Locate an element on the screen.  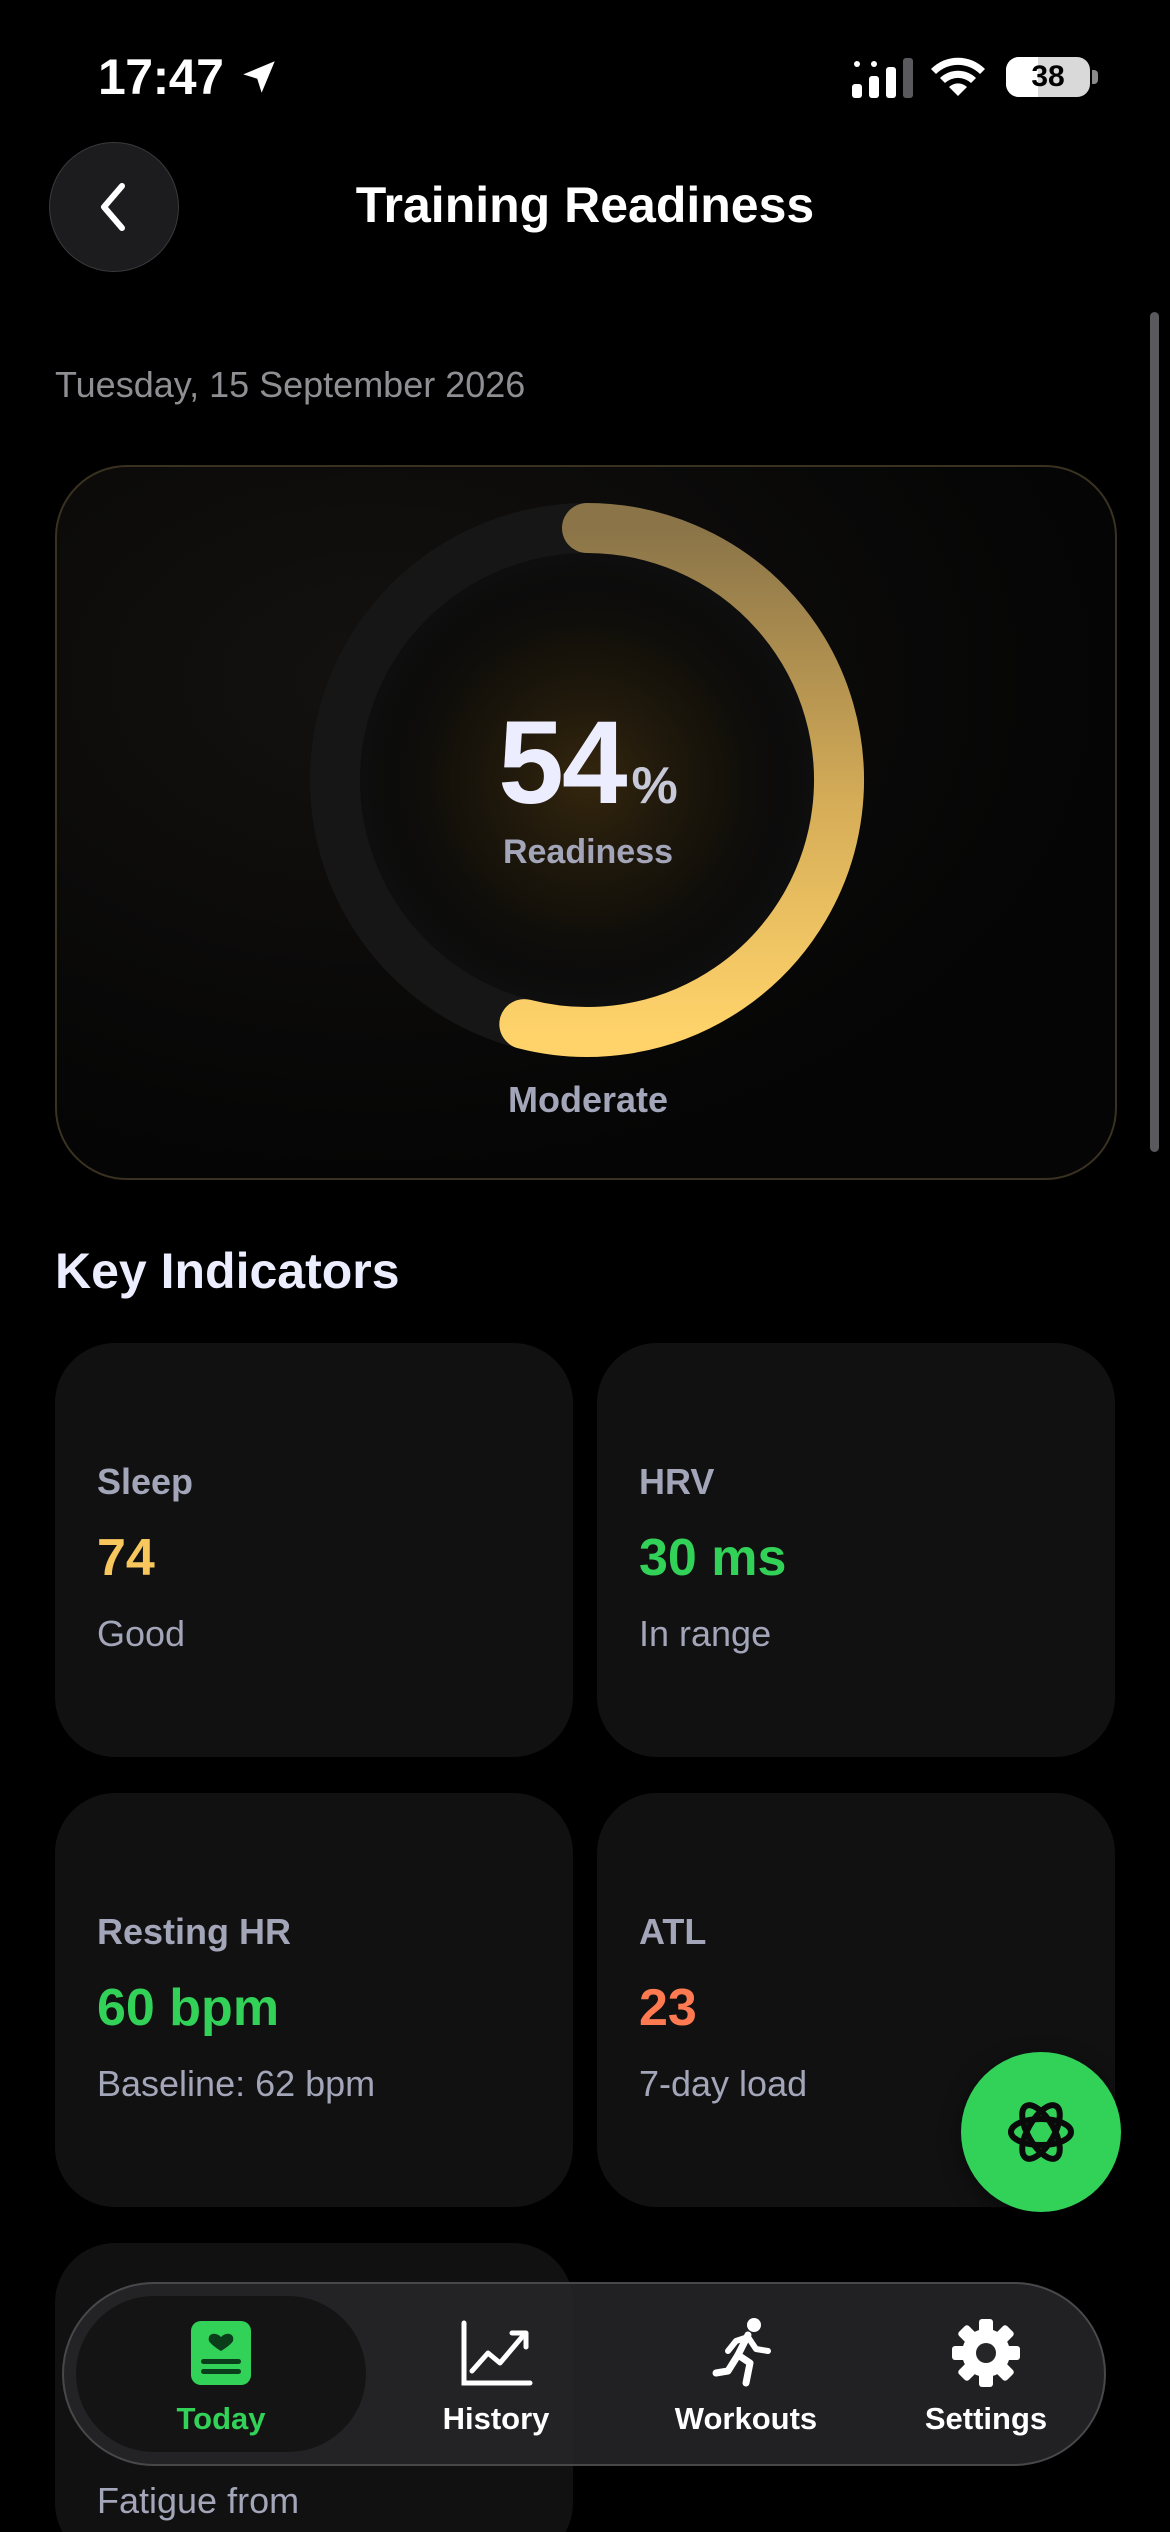
tab-history: History is located at coordinates (496, 2376).